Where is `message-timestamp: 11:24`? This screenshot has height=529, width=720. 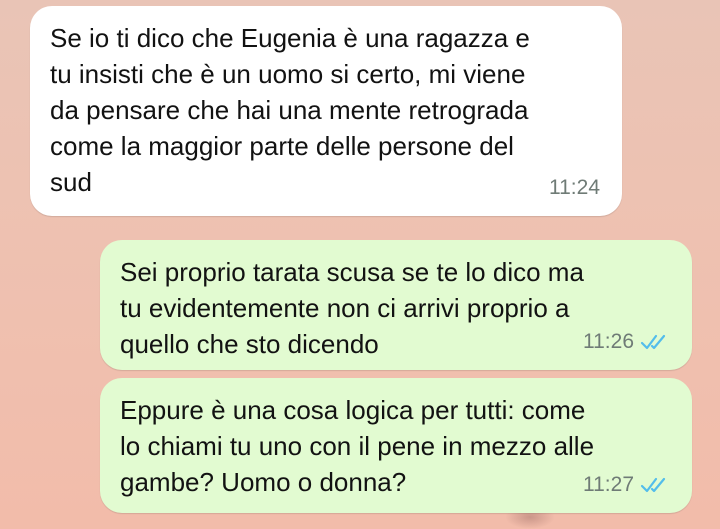 message-timestamp: 11:24 is located at coordinates (574, 187).